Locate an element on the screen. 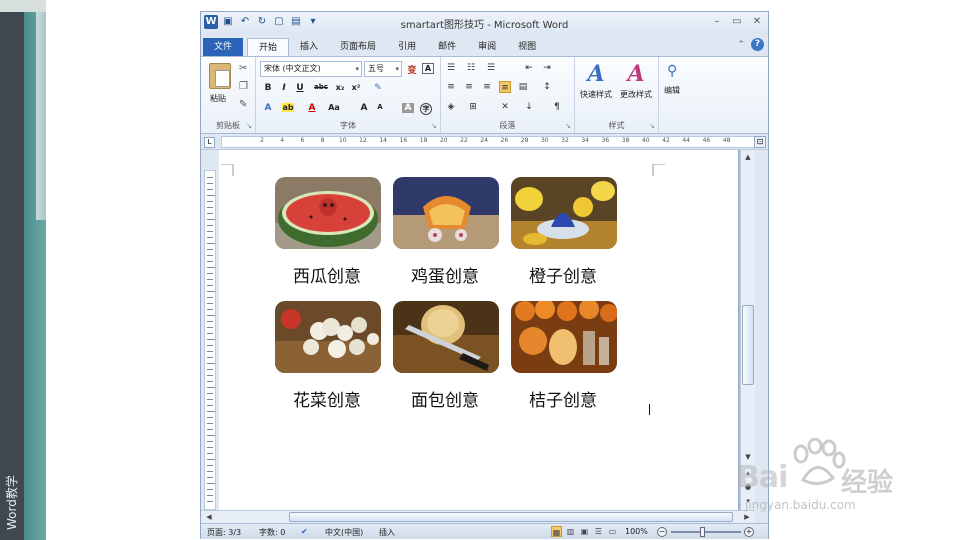 Image resolution: width=960 pixels, height=540 pixels. zoom-level: 100% is located at coordinates (636, 531).